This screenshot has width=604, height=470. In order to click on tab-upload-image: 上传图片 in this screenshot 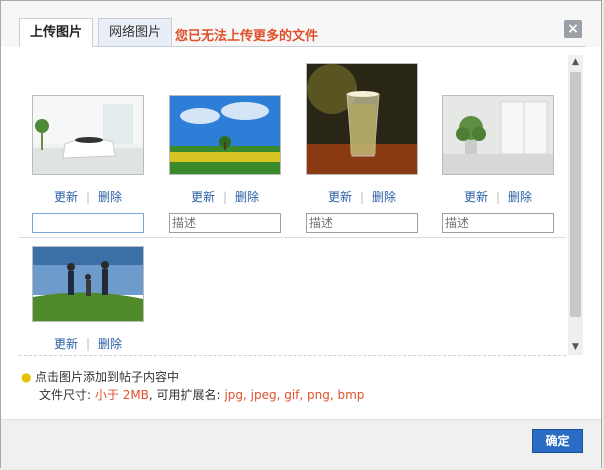, I will do `click(56, 32)`.